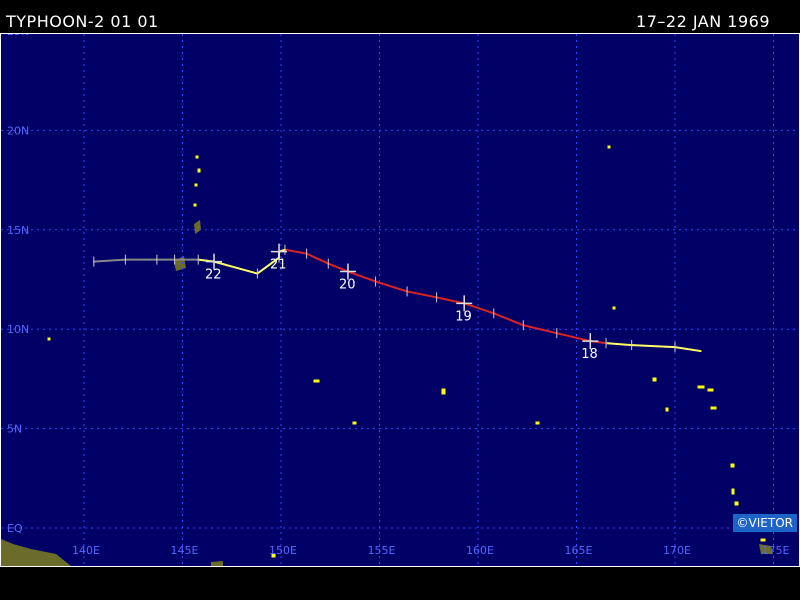 This screenshot has width=800, height=600. I want to click on storm-track, so click(397, 298).